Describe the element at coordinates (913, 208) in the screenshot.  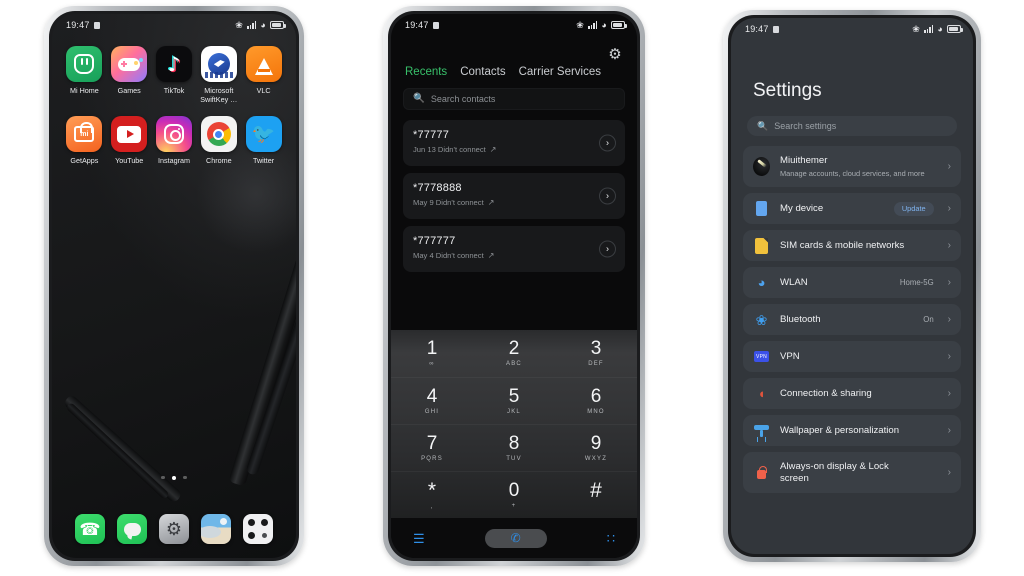
I see `update-badge: Update` at that location.